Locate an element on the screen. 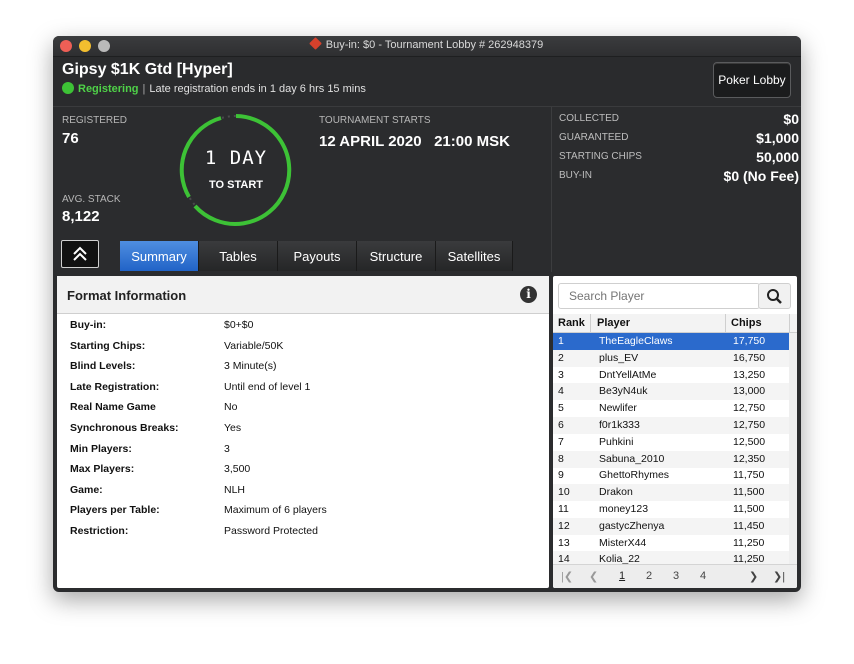  player-row: 10 Drakon 11,500 is located at coordinates (671, 493).